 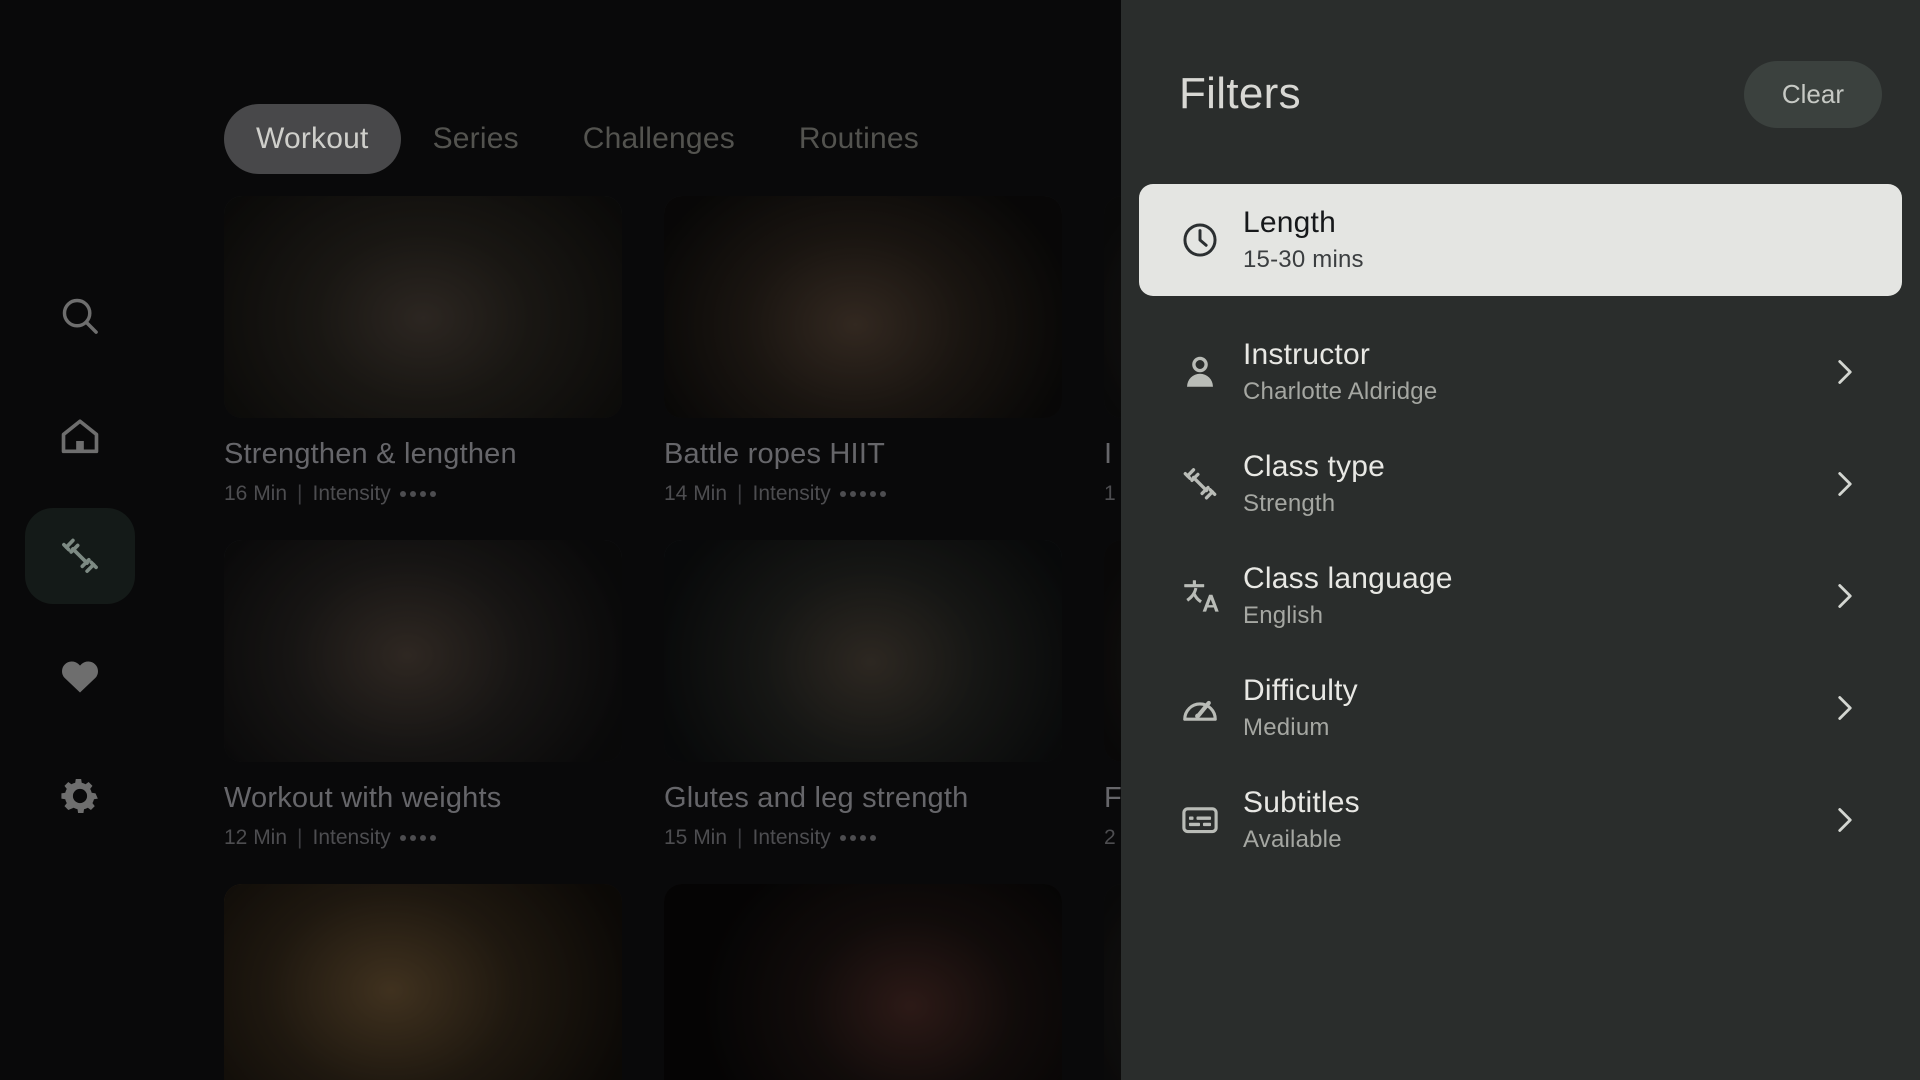 I want to click on filter-text: Difficulty Medium, so click(x=1533, y=708).